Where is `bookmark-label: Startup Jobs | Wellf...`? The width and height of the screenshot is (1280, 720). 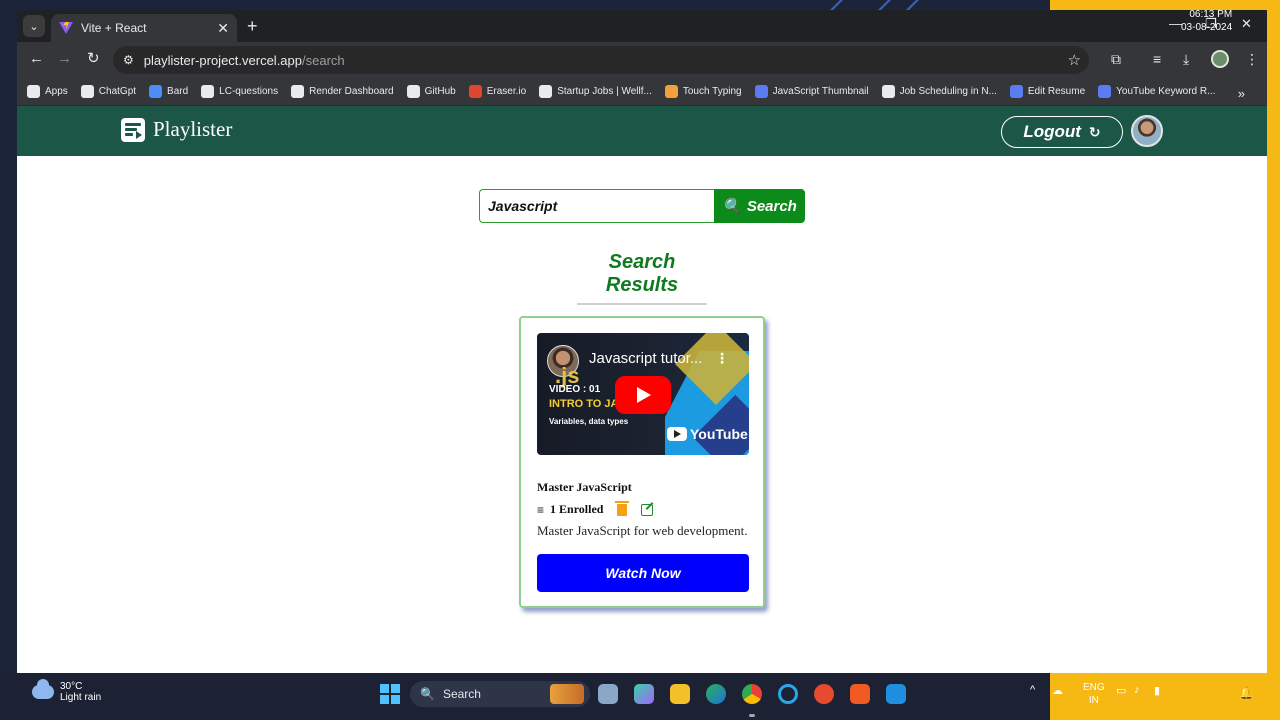 bookmark-label: Startup Jobs | Wellf... is located at coordinates (604, 91).